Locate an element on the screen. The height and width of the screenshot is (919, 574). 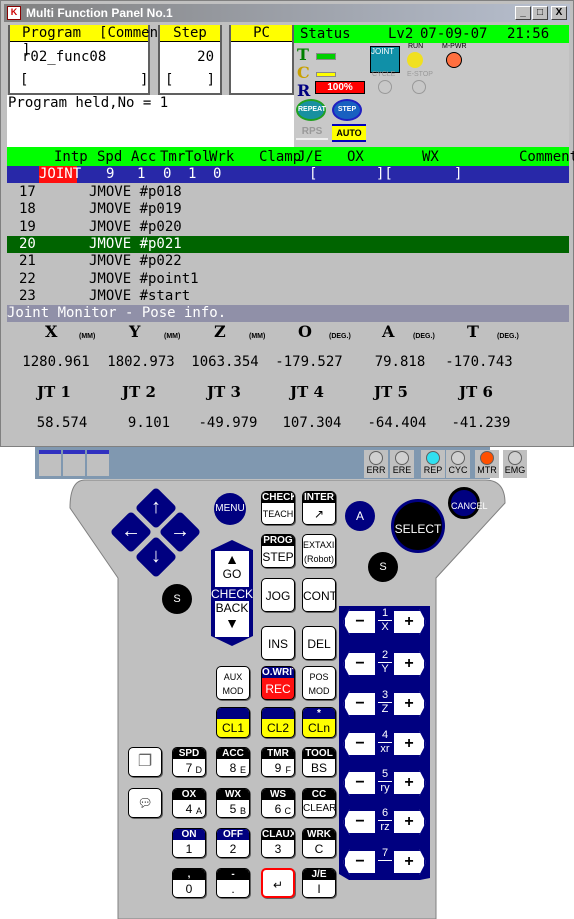
key-wrk-c: WRK C is located at coordinates (319, 843).